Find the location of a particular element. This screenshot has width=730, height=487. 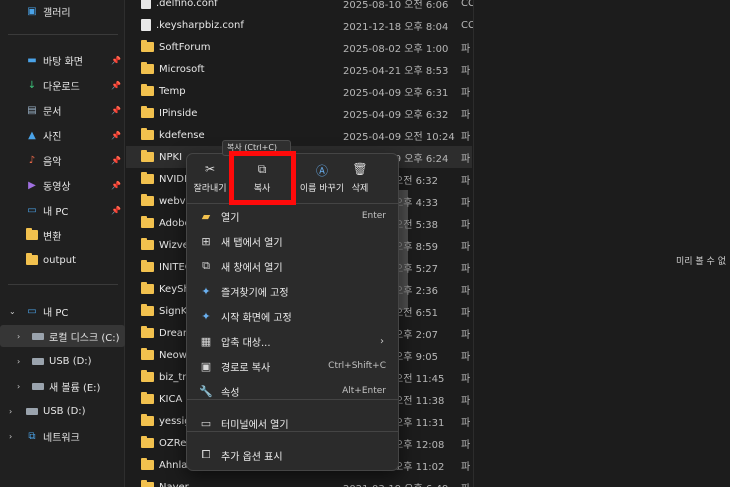

nav-item-downloads: ↓ 다운로드 📌 is located at coordinates (62, 85).